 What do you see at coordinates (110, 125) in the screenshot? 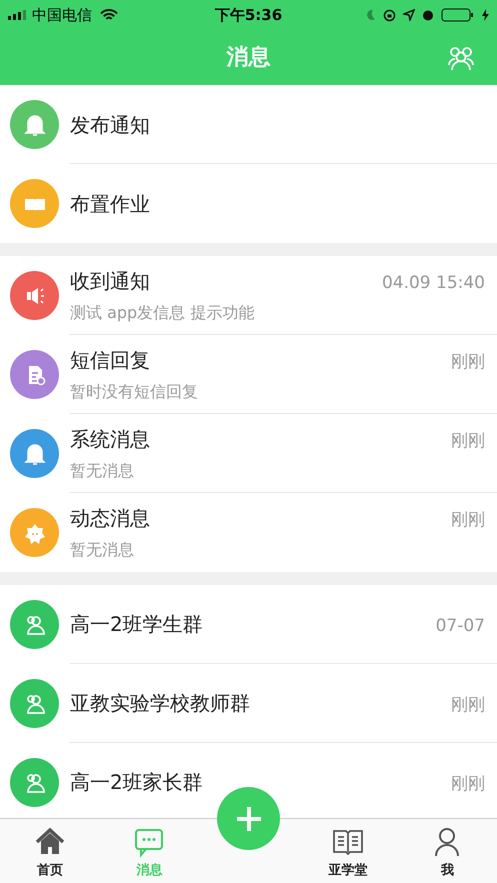
I see `row-title: 发布通知` at bounding box center [110, 125].